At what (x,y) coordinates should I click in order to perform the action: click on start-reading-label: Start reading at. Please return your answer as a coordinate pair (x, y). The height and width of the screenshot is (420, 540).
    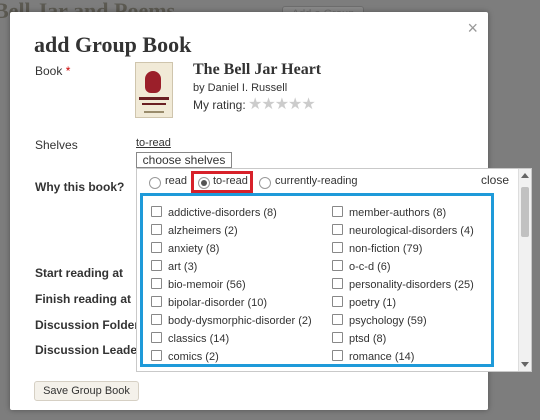
    Looking at the image, I should click on (79, 273).